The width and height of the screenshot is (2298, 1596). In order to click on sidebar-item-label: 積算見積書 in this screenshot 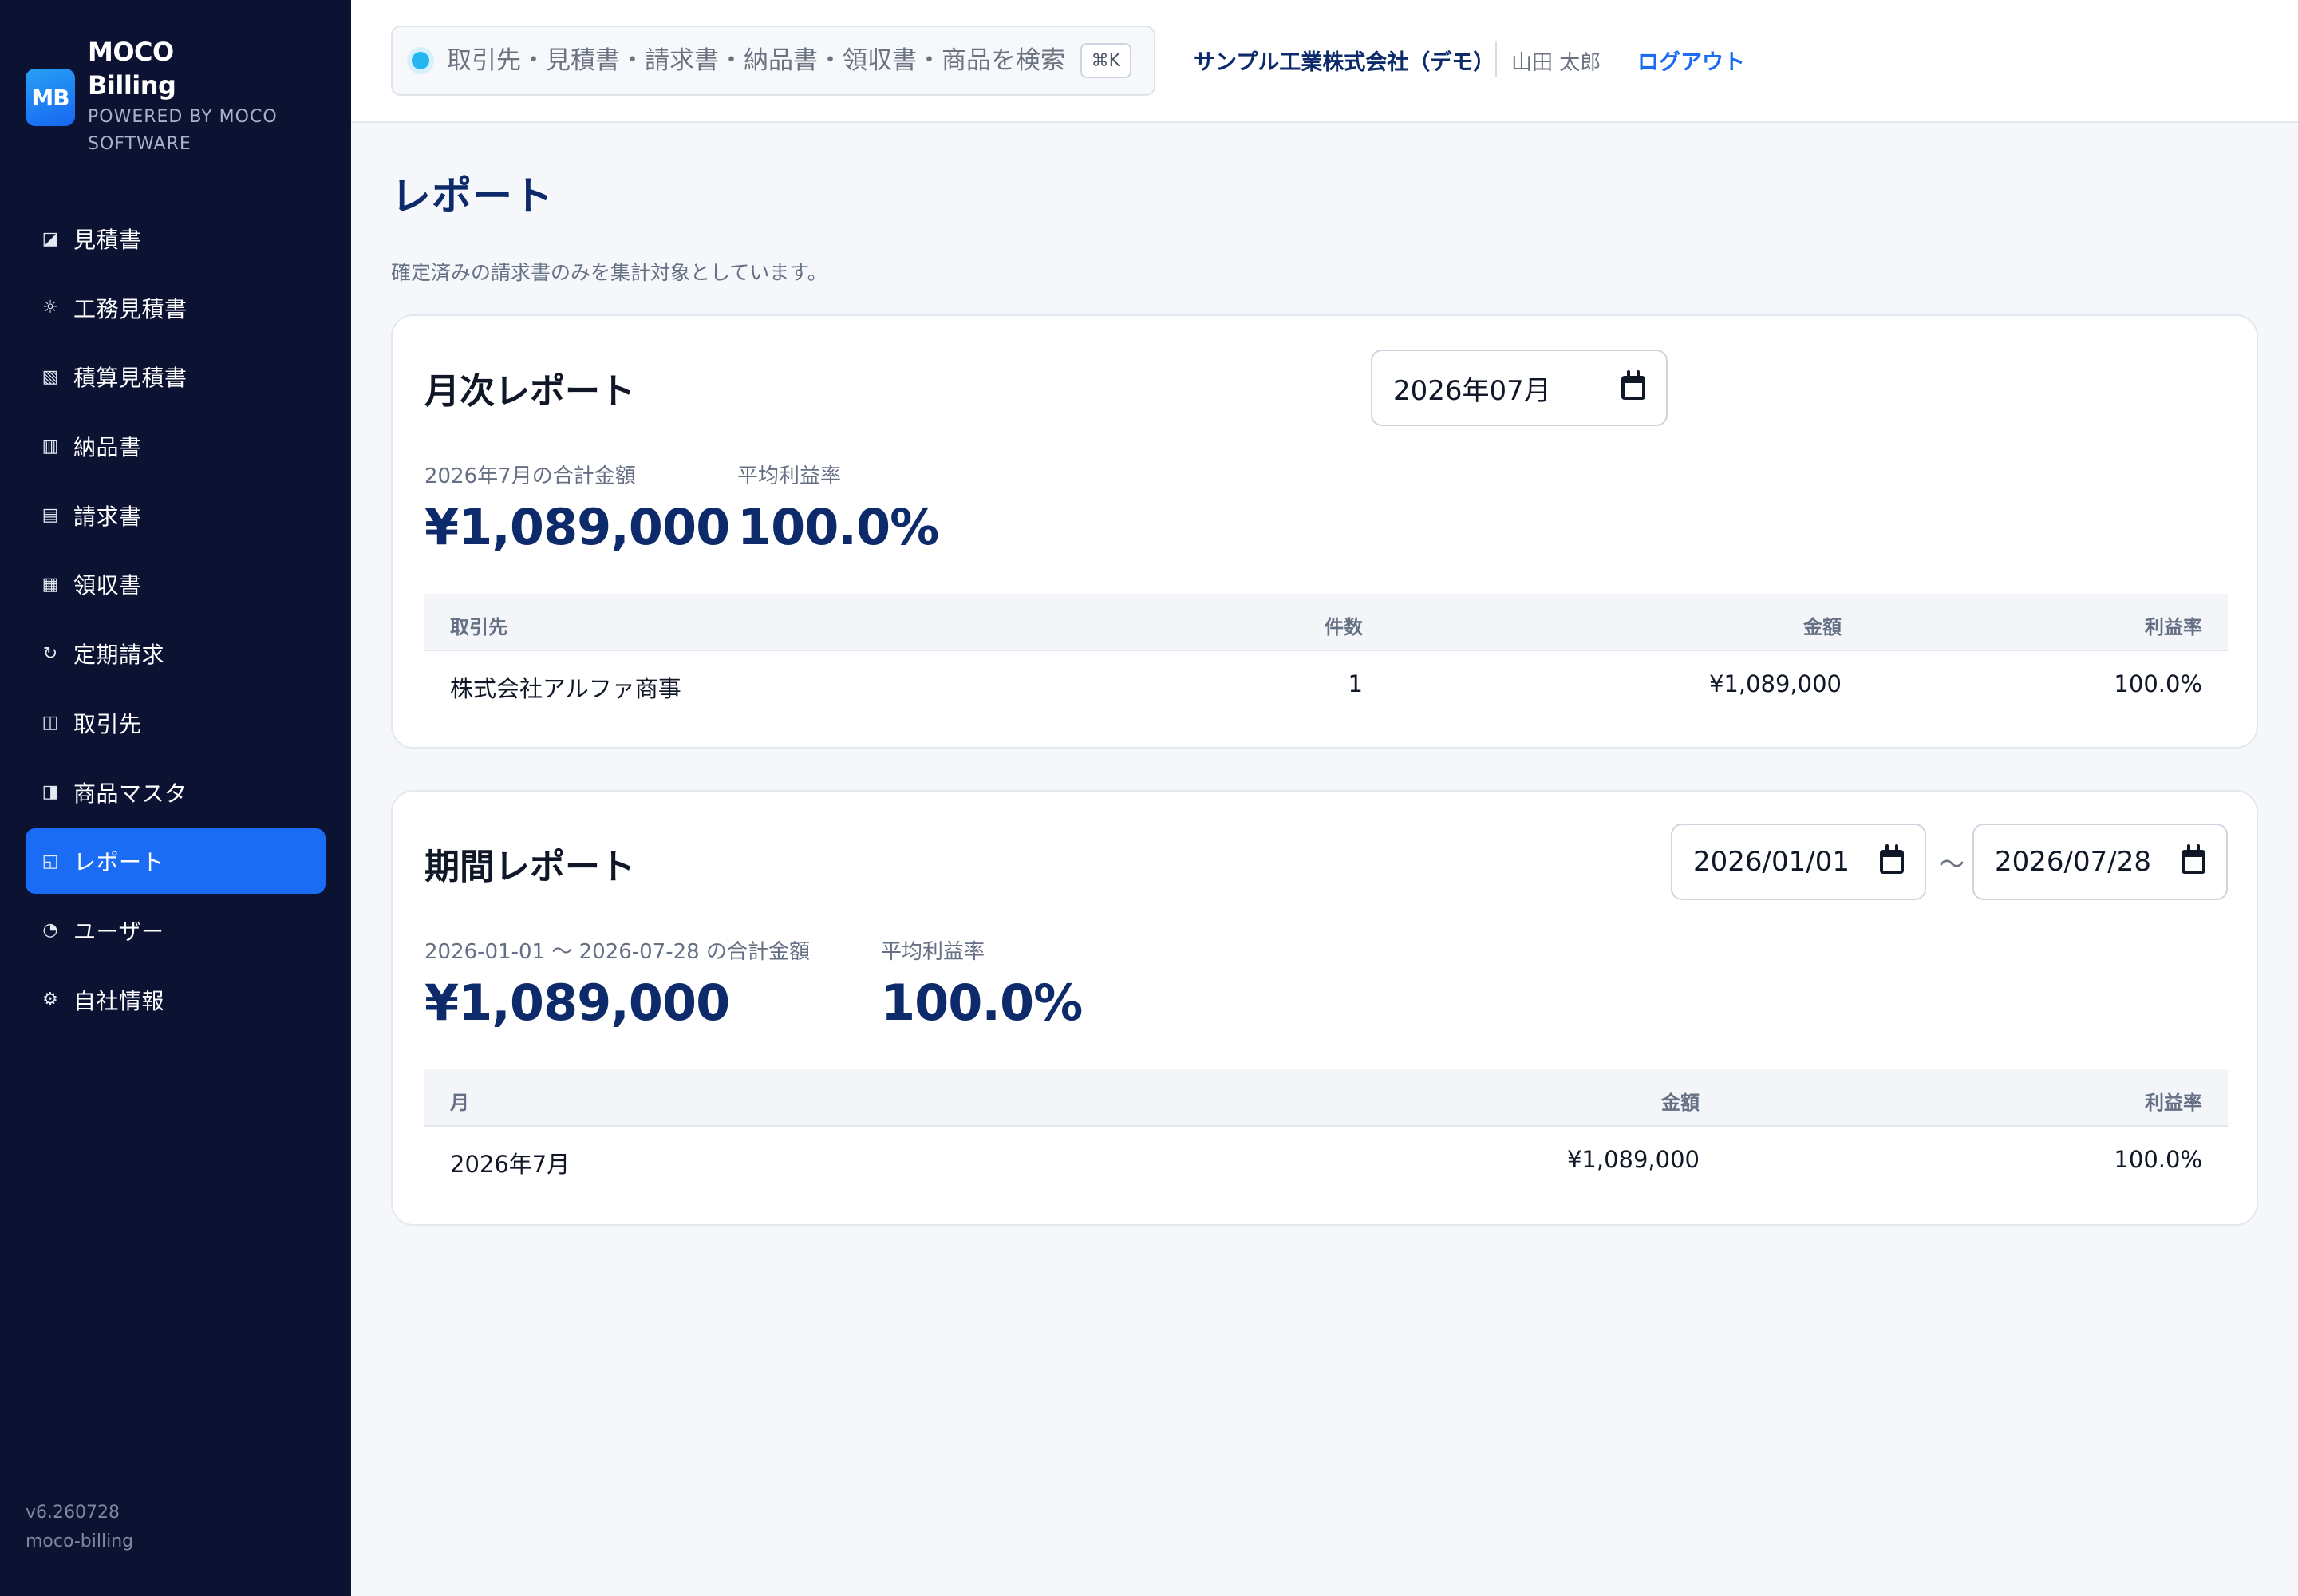, I will do `click(131, 378)`.